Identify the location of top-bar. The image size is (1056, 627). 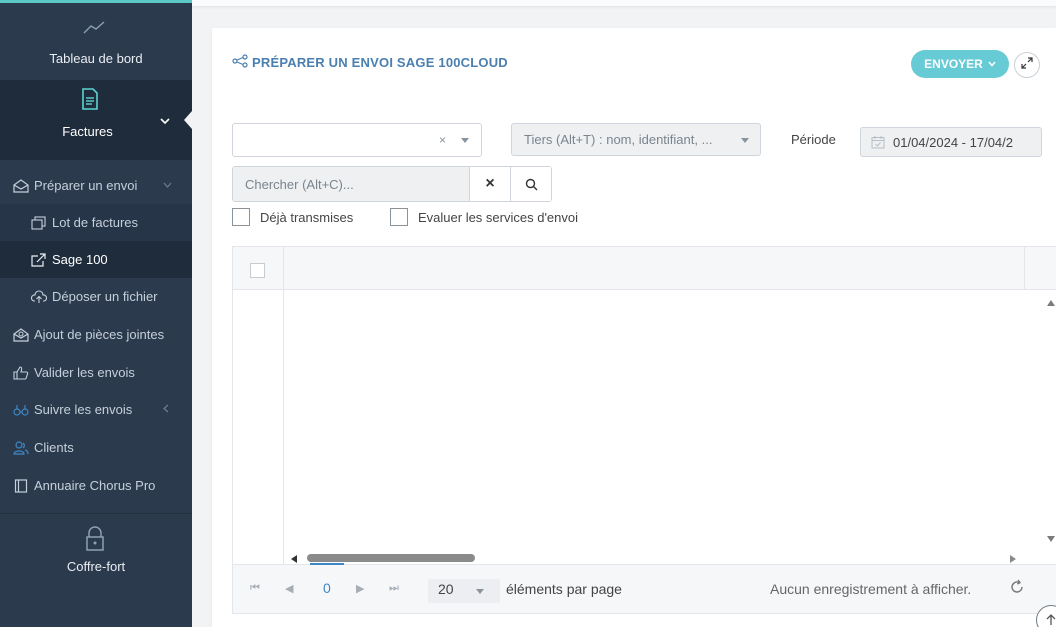
(624, 3).